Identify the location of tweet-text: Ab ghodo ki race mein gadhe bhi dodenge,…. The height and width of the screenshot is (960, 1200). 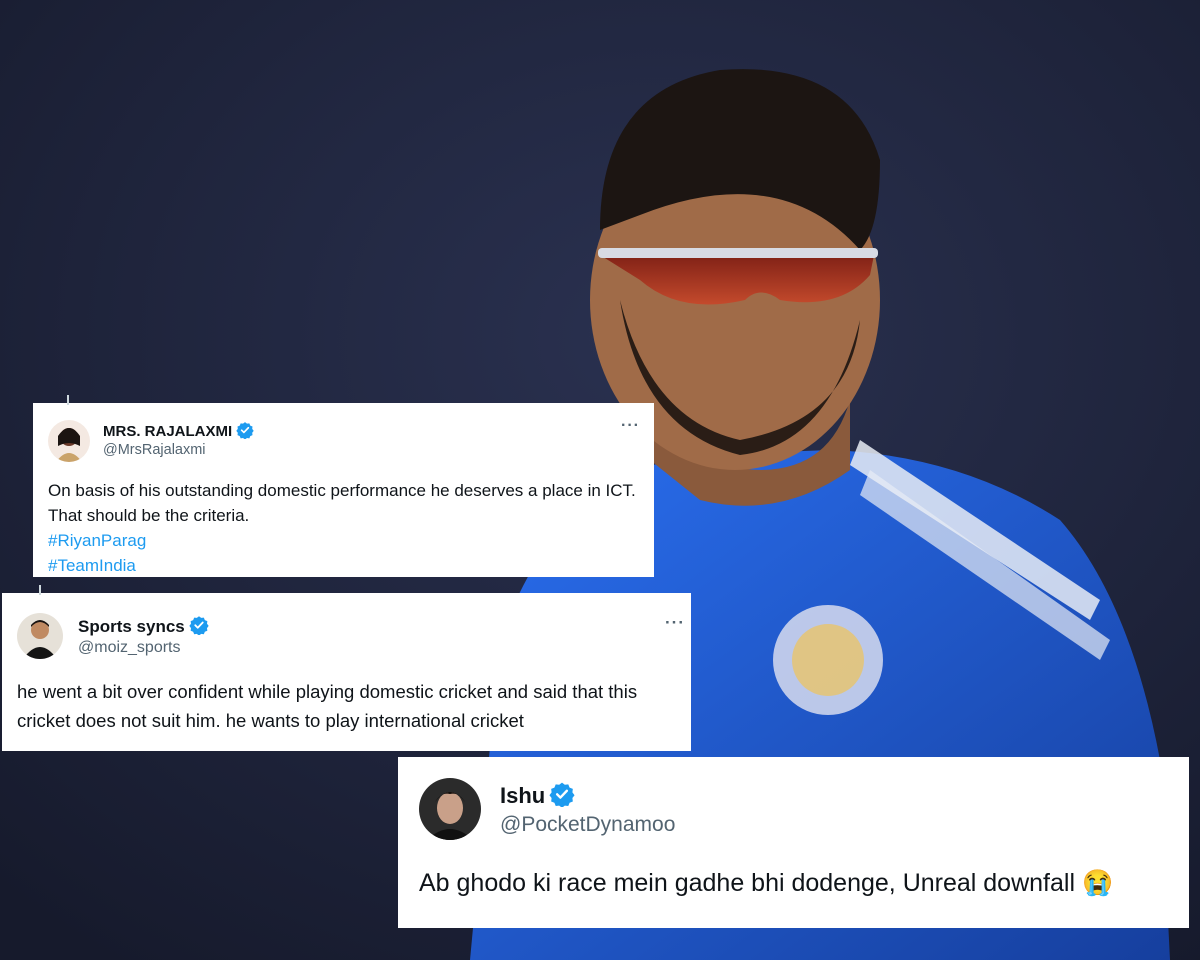
(799, 883).